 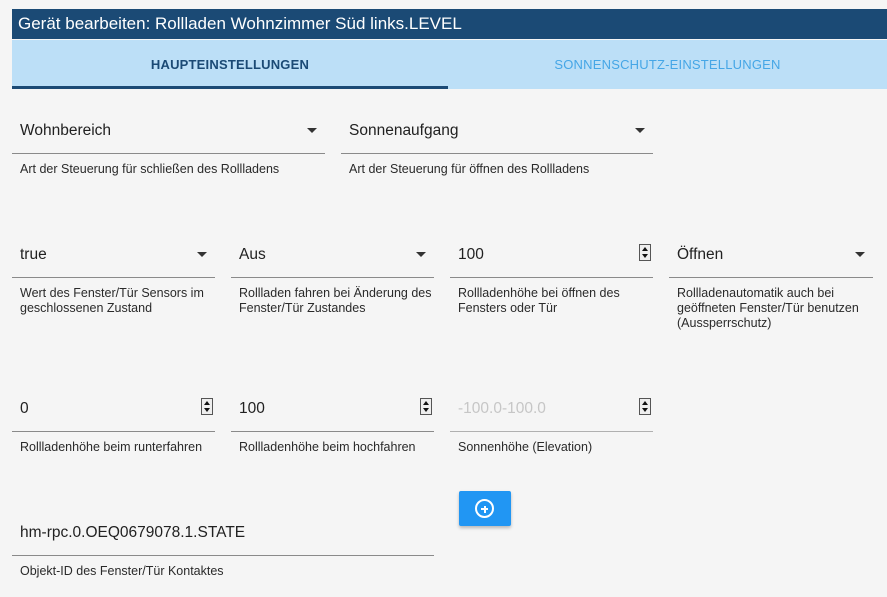 I want to click on sun-elevation-placeholder: -100.0-100.0, so click(x=502, y=408).